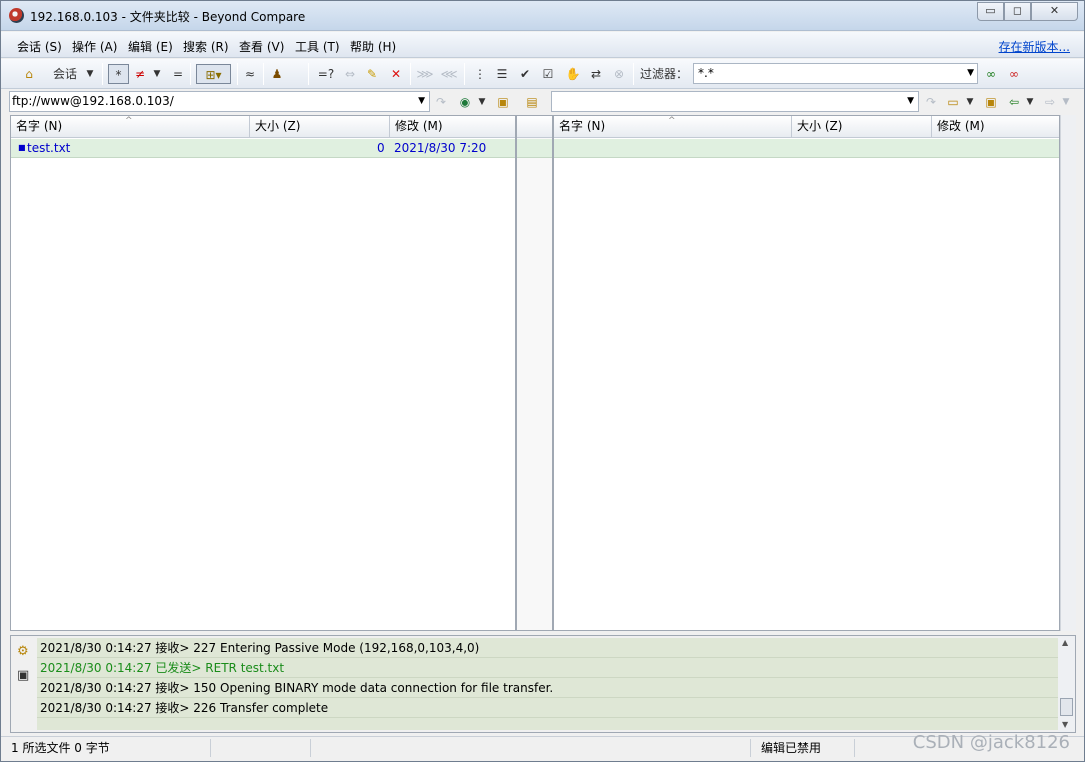 The width and height of the screenshot is (1085, 762). What do you see at coordinates (862, 127) in the screenshot?
I see `right-col-size: 大小 (Z)` at bounding box center [862, 127].